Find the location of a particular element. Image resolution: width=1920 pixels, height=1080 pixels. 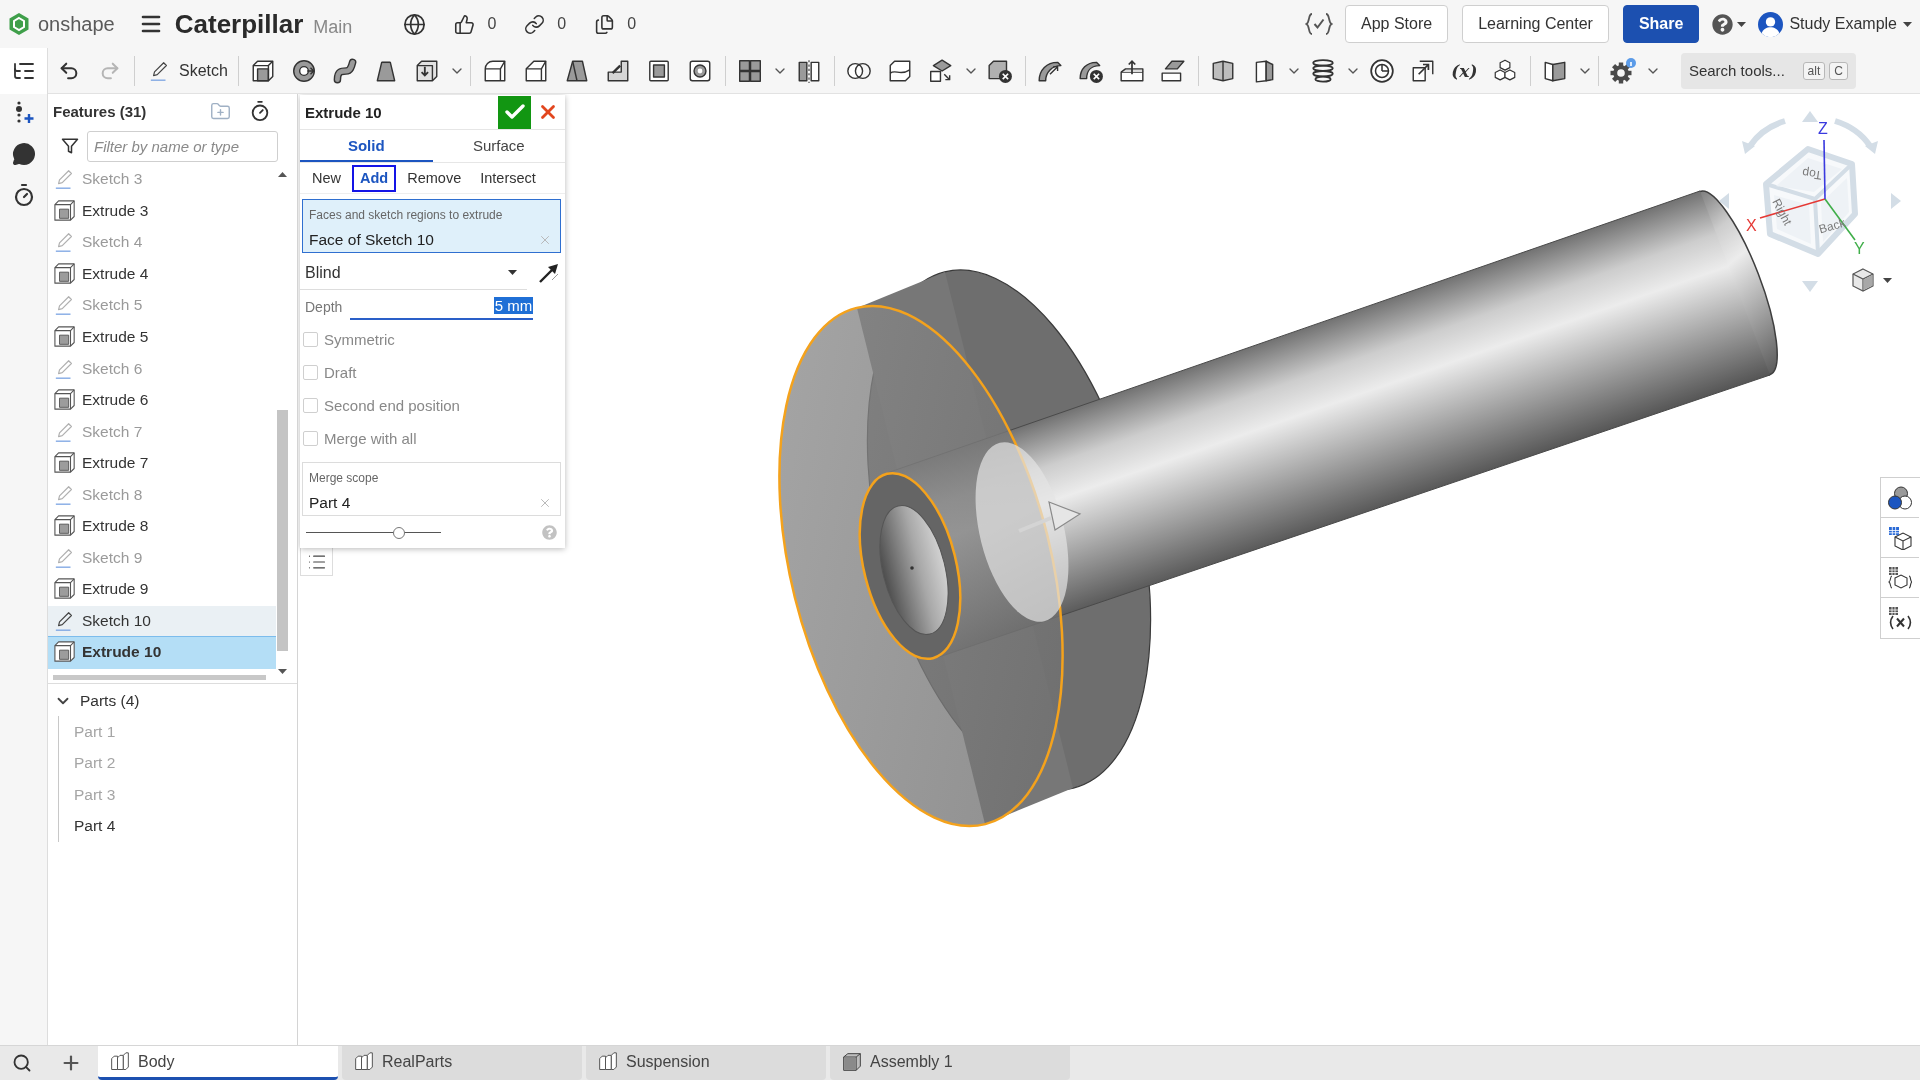

caret-up-icon is located at coordinates (282, 174).